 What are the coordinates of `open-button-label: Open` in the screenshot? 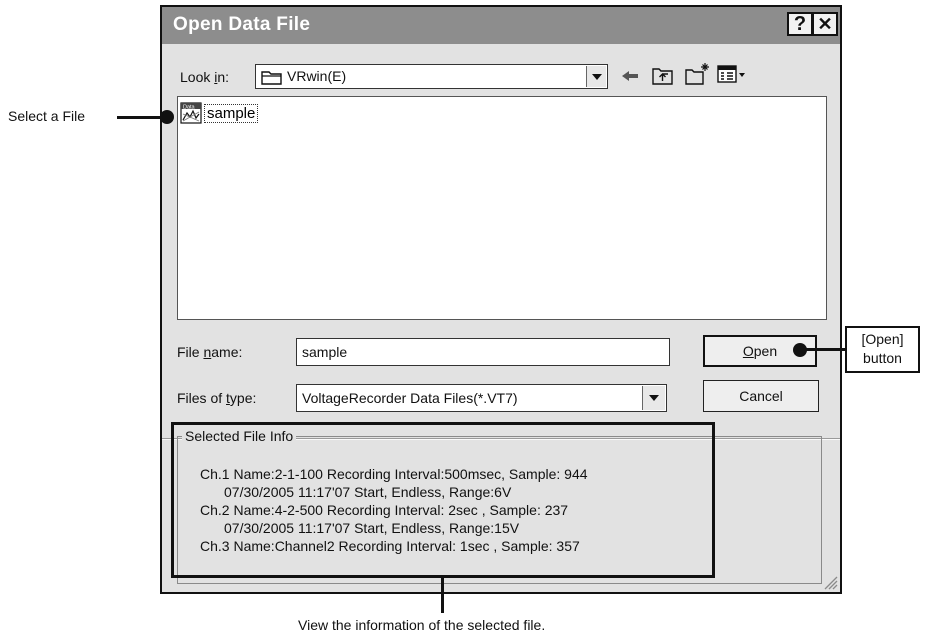 It's located at (760, 351).